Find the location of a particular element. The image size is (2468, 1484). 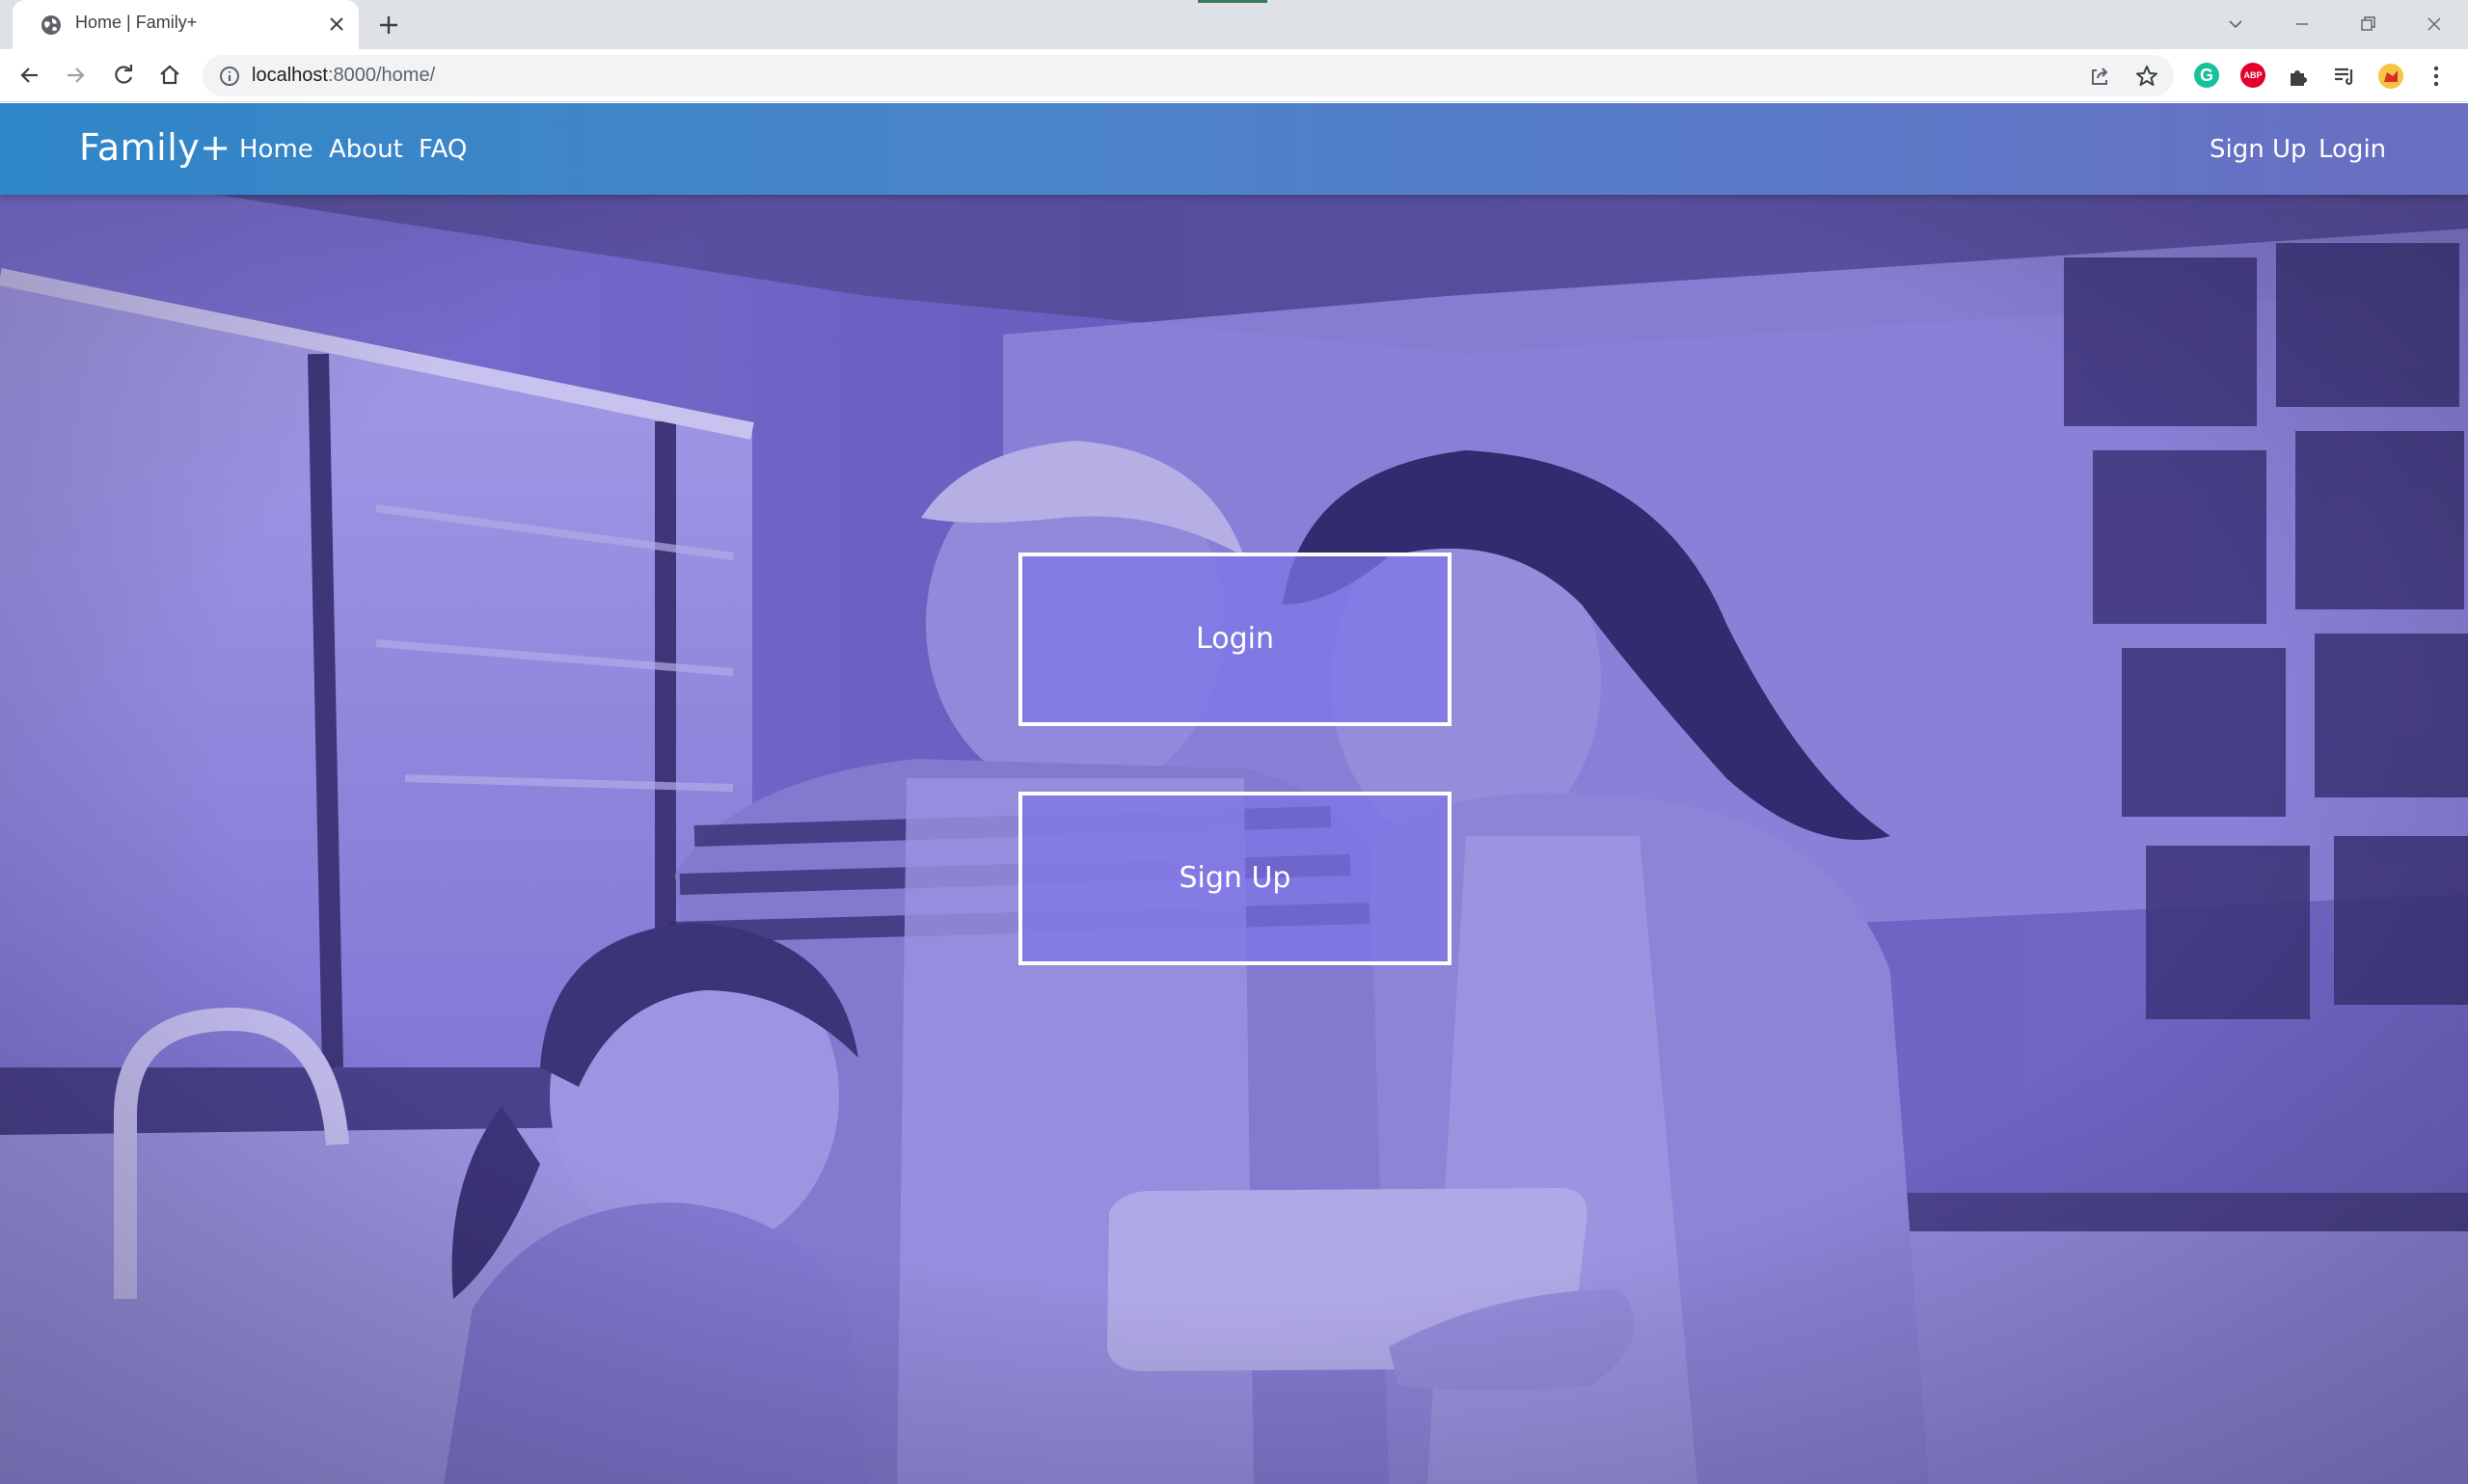

adblock-extension-icon: ABP is located at coordinates (2253, 76).